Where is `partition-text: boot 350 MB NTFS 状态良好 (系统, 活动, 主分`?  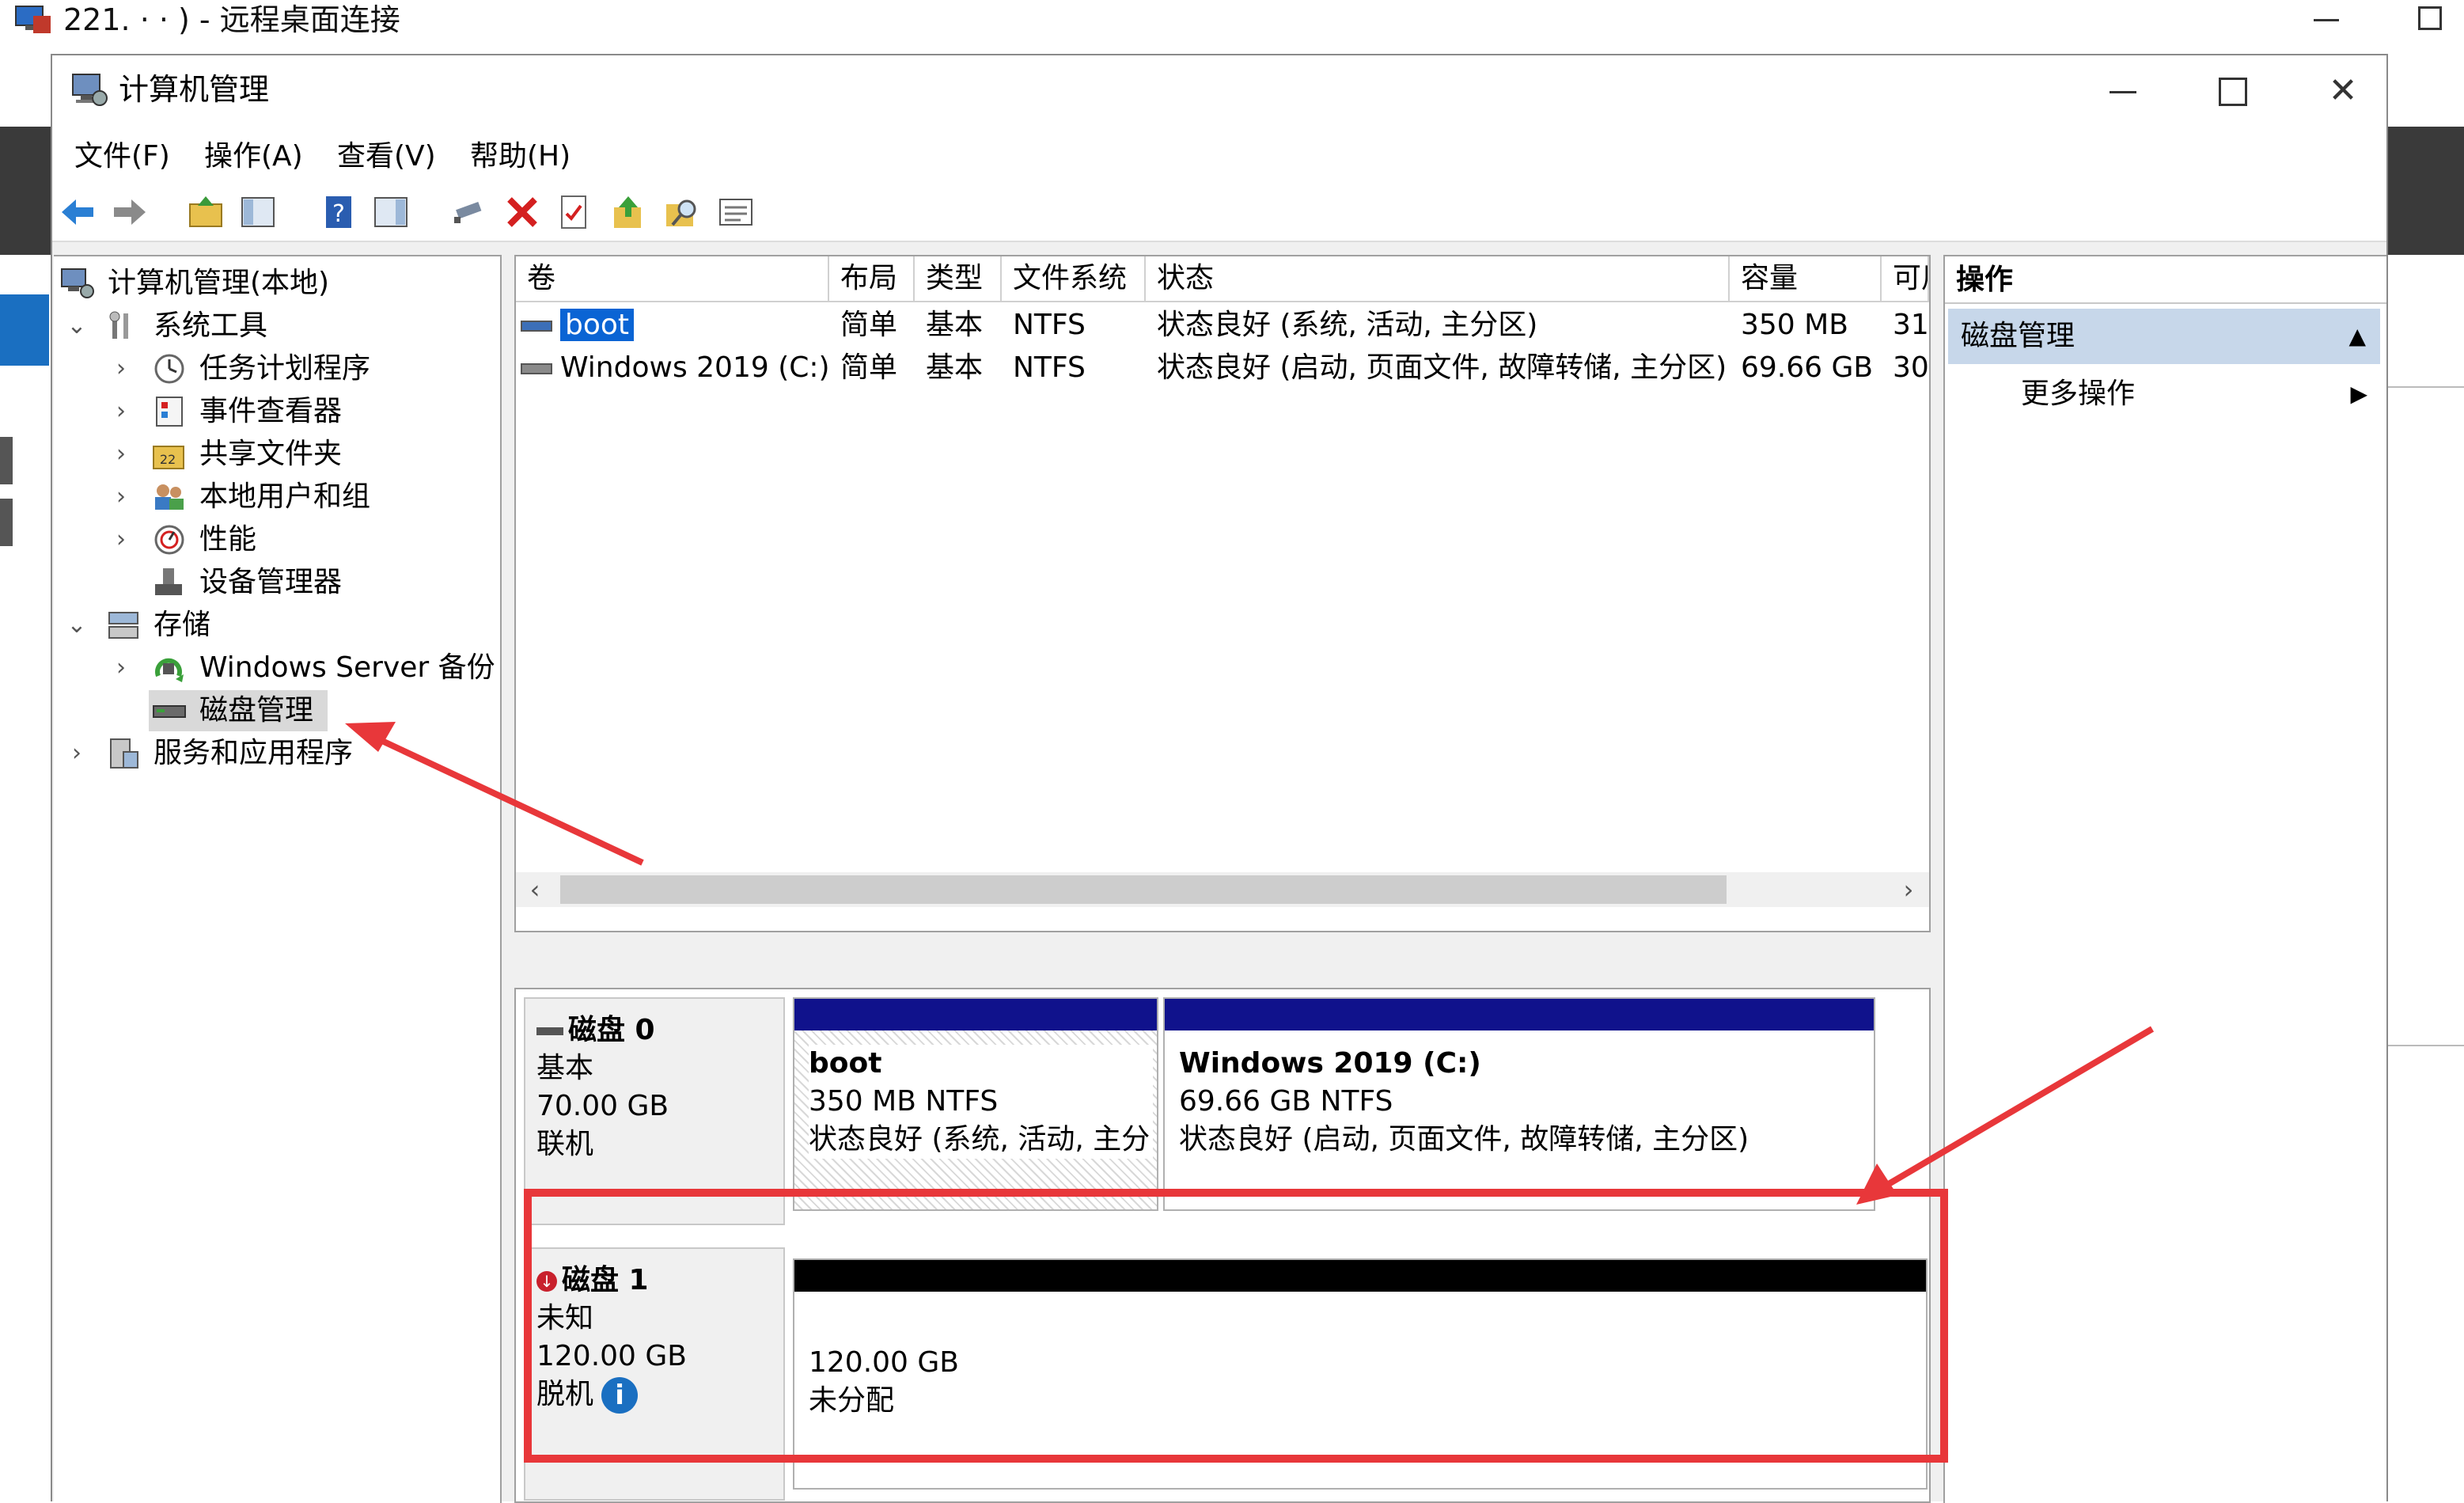 partition-text: boot 350 MB NTFS 状态良好 (系统, 活动, 主分 is located at coordinates (981, 1102).